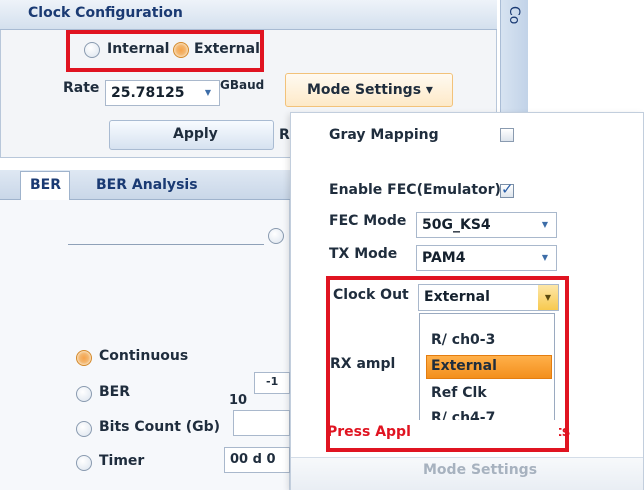 The height and width of the screenshot is (490, 644). What do you see at coordinates (144, 356) in the screenshot?
I see `continuous-label: Continuous` at bounding box center [144, 356].